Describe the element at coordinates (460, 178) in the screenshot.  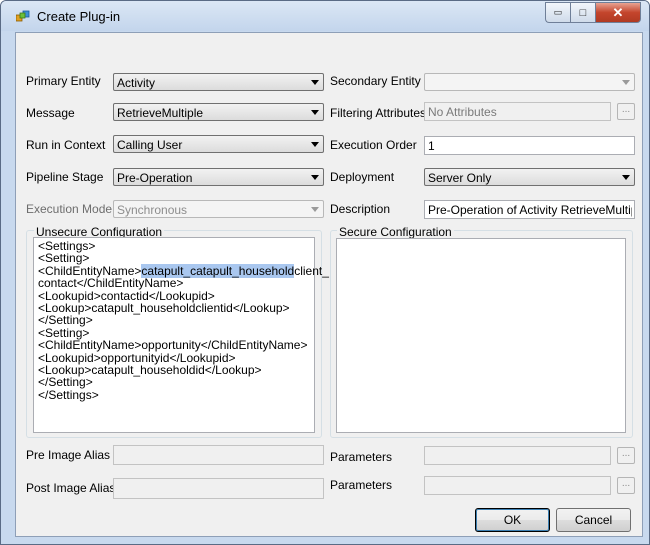
I see `deployment-value: Server Only` at that location.